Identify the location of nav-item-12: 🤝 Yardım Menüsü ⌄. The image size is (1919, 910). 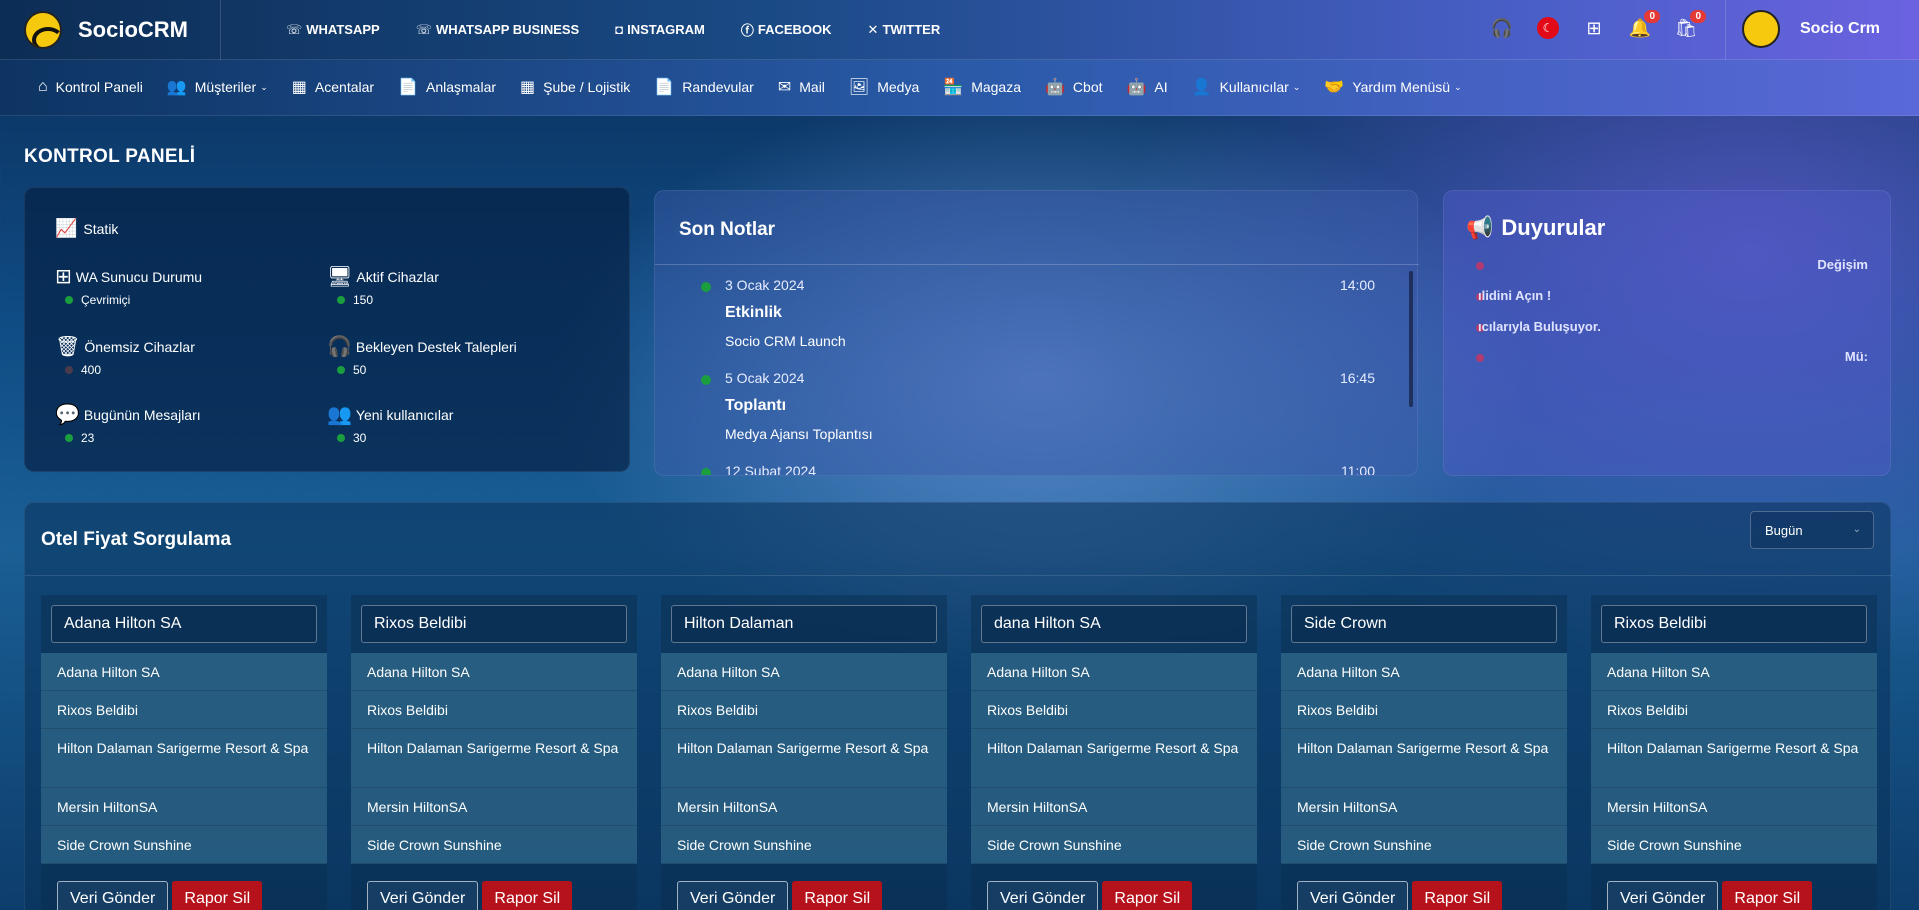
(1392, 87).